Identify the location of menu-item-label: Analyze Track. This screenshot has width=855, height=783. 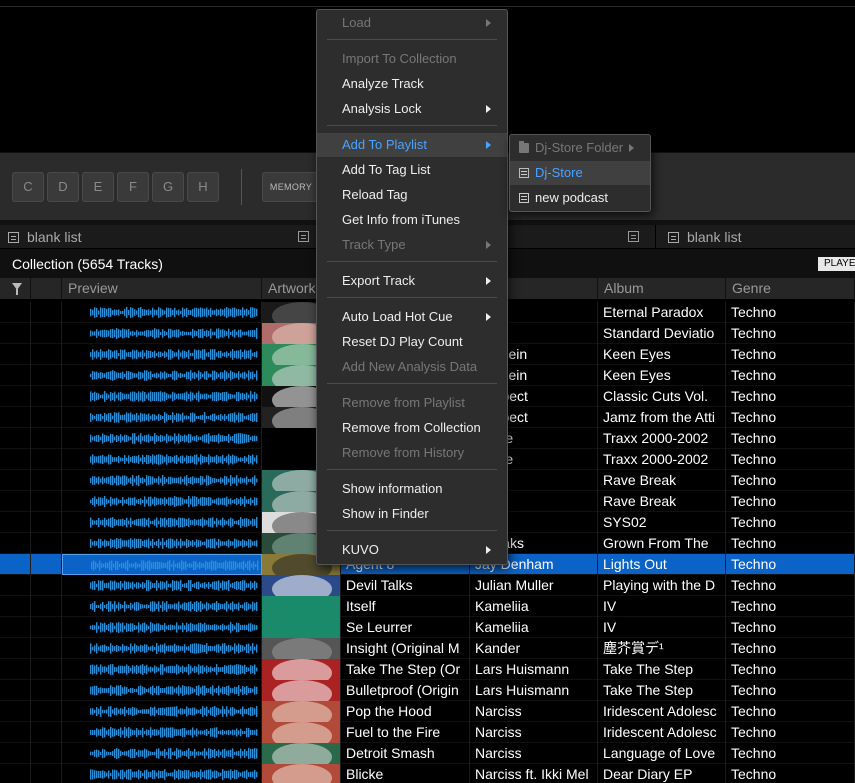
(383, 83).